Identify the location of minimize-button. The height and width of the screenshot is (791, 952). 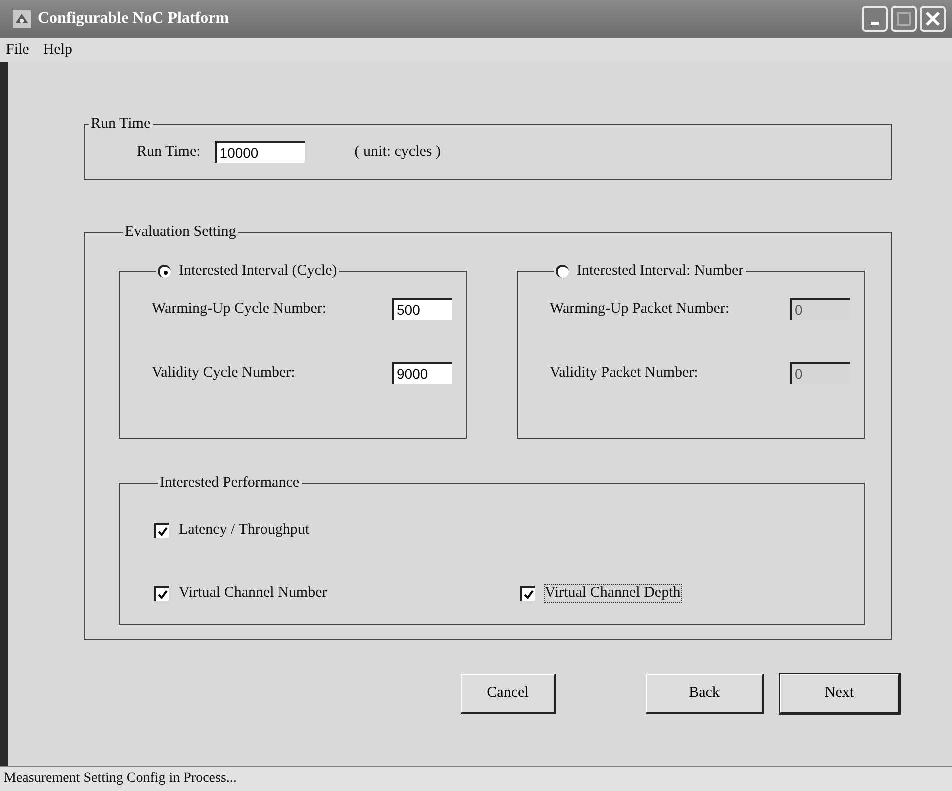
(875, 19).